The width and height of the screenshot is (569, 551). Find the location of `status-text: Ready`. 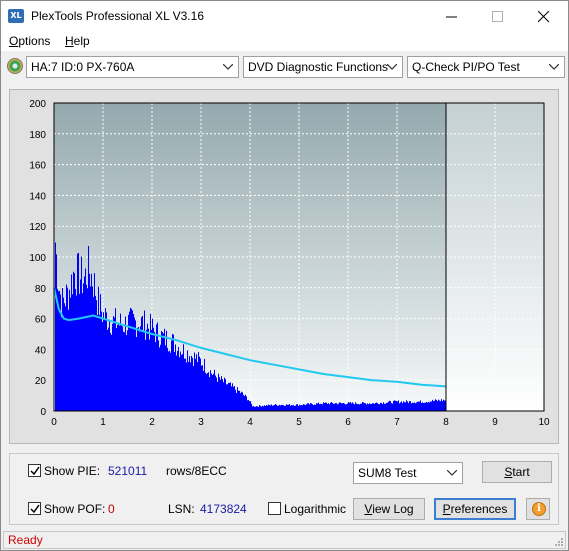

status-text: Ready is located at coordinates (25, 540).